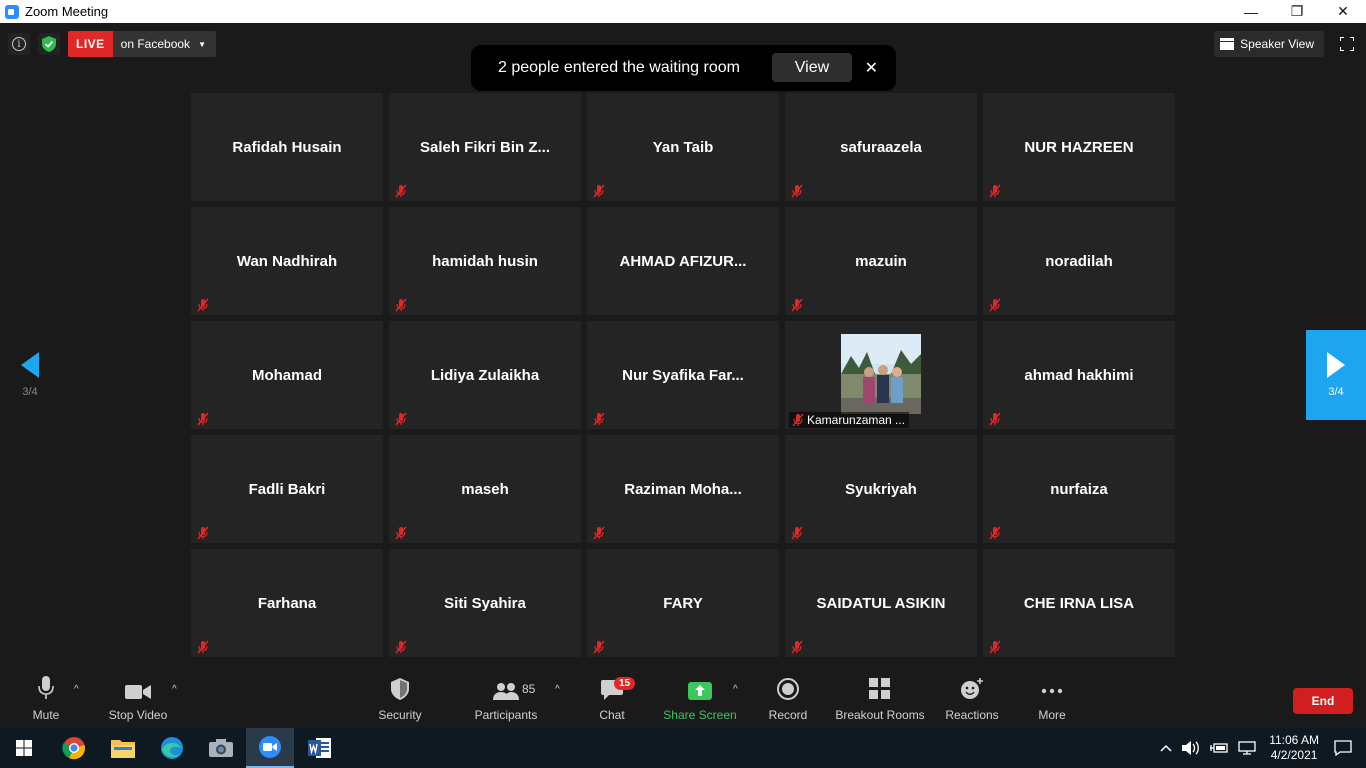  I want to click on breakout-rooms-label: Breakout Rooms, so click(880, 715).